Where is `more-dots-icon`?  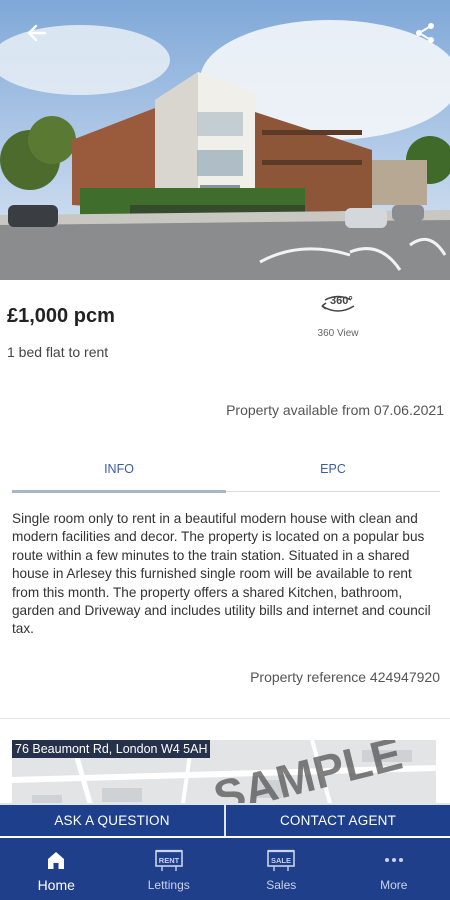
more-dots-icon is located at coordinates (393, 860).